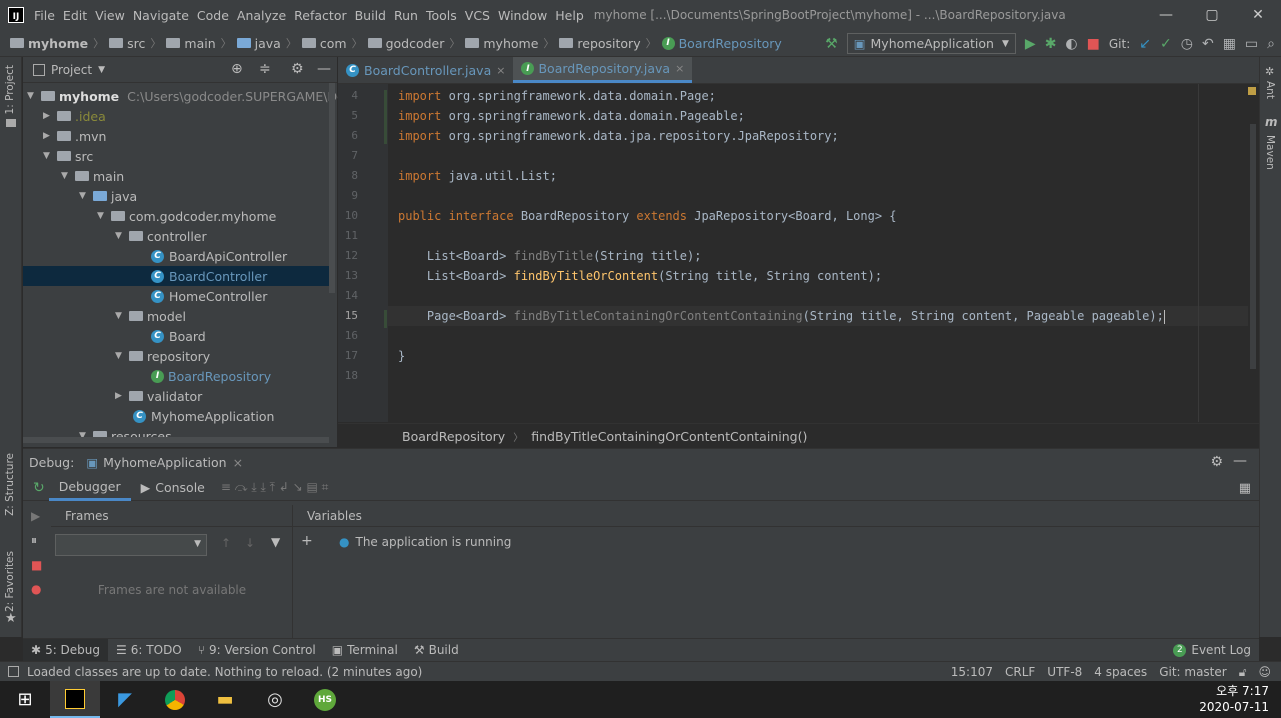 The image size is (1281, 718). I want to click on tree-node-package: ▼ com.godcoder.myhome, so click(186, 216).